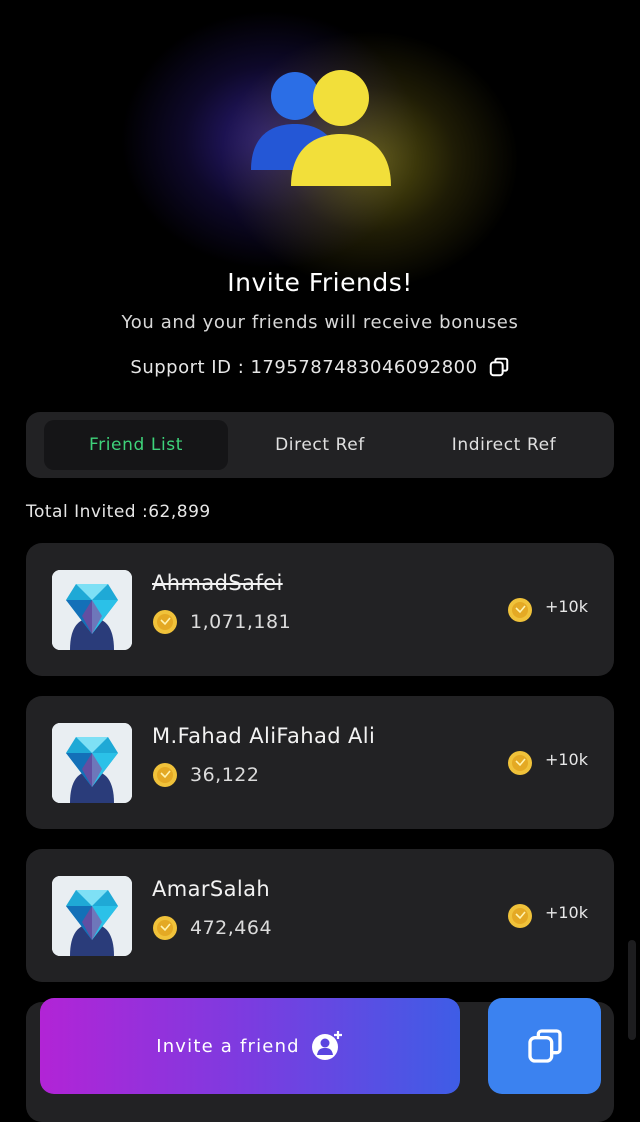 The image size is (640, 1122). I want to click on friend-card: AhmadSafei 1,071,181 +10k, so click(320, 609).